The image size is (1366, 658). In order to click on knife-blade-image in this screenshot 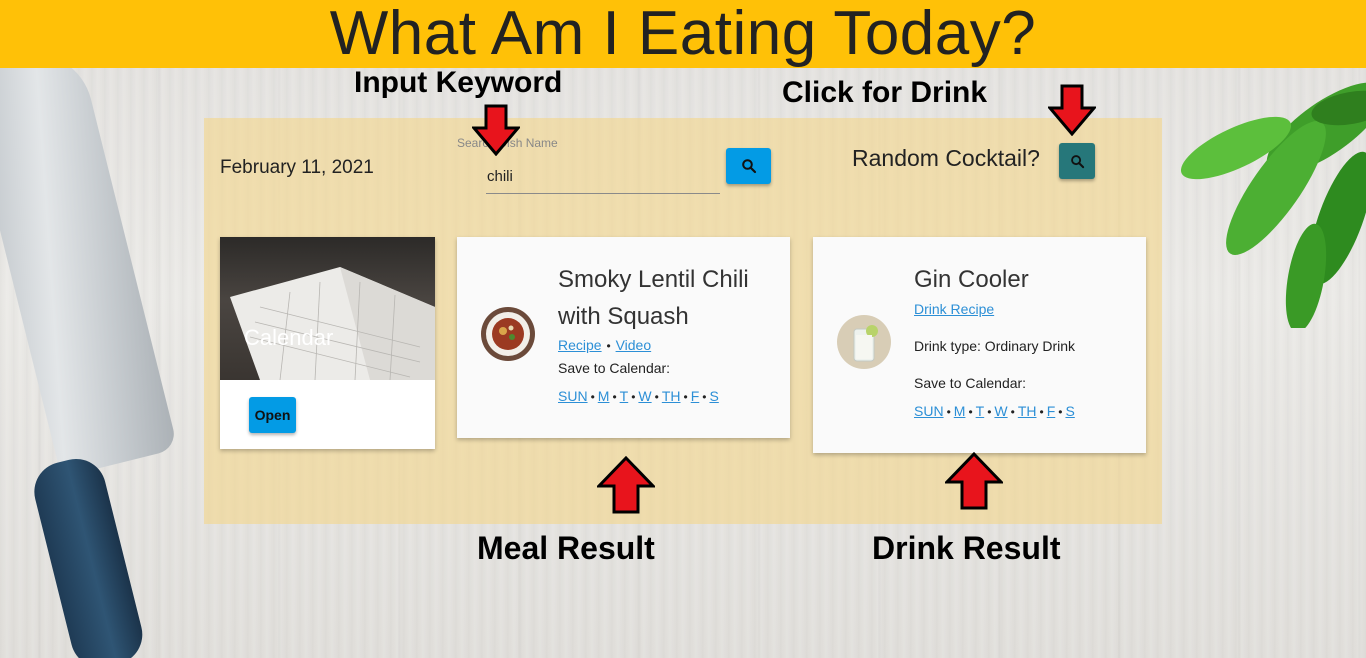, I will do `click(89, 259)`.